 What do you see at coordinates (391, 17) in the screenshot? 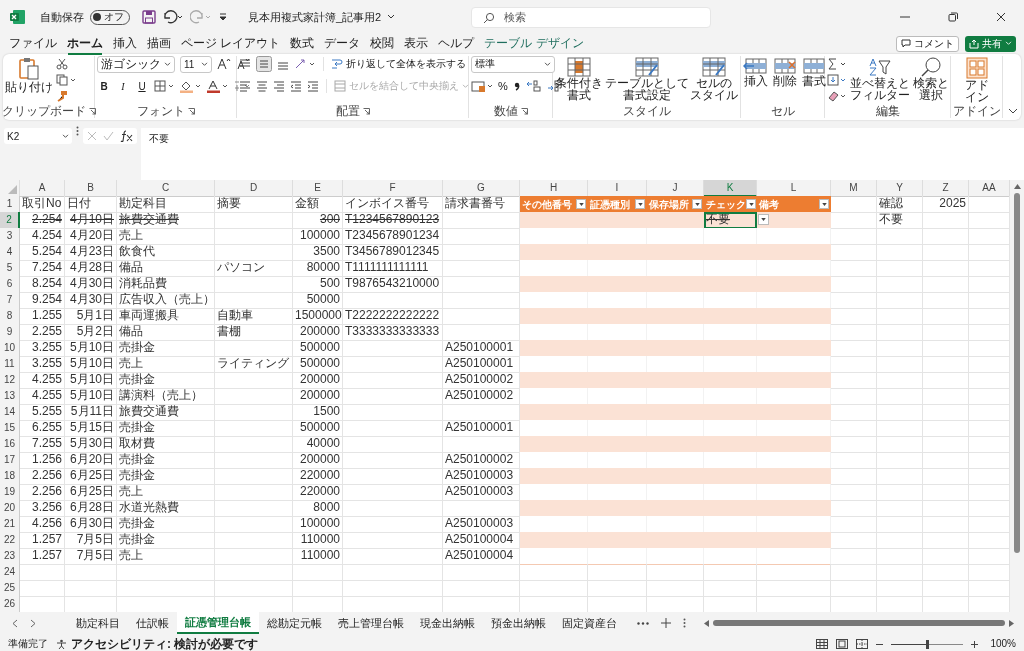
I see `caret-icon` at bounding box center [391, 17].